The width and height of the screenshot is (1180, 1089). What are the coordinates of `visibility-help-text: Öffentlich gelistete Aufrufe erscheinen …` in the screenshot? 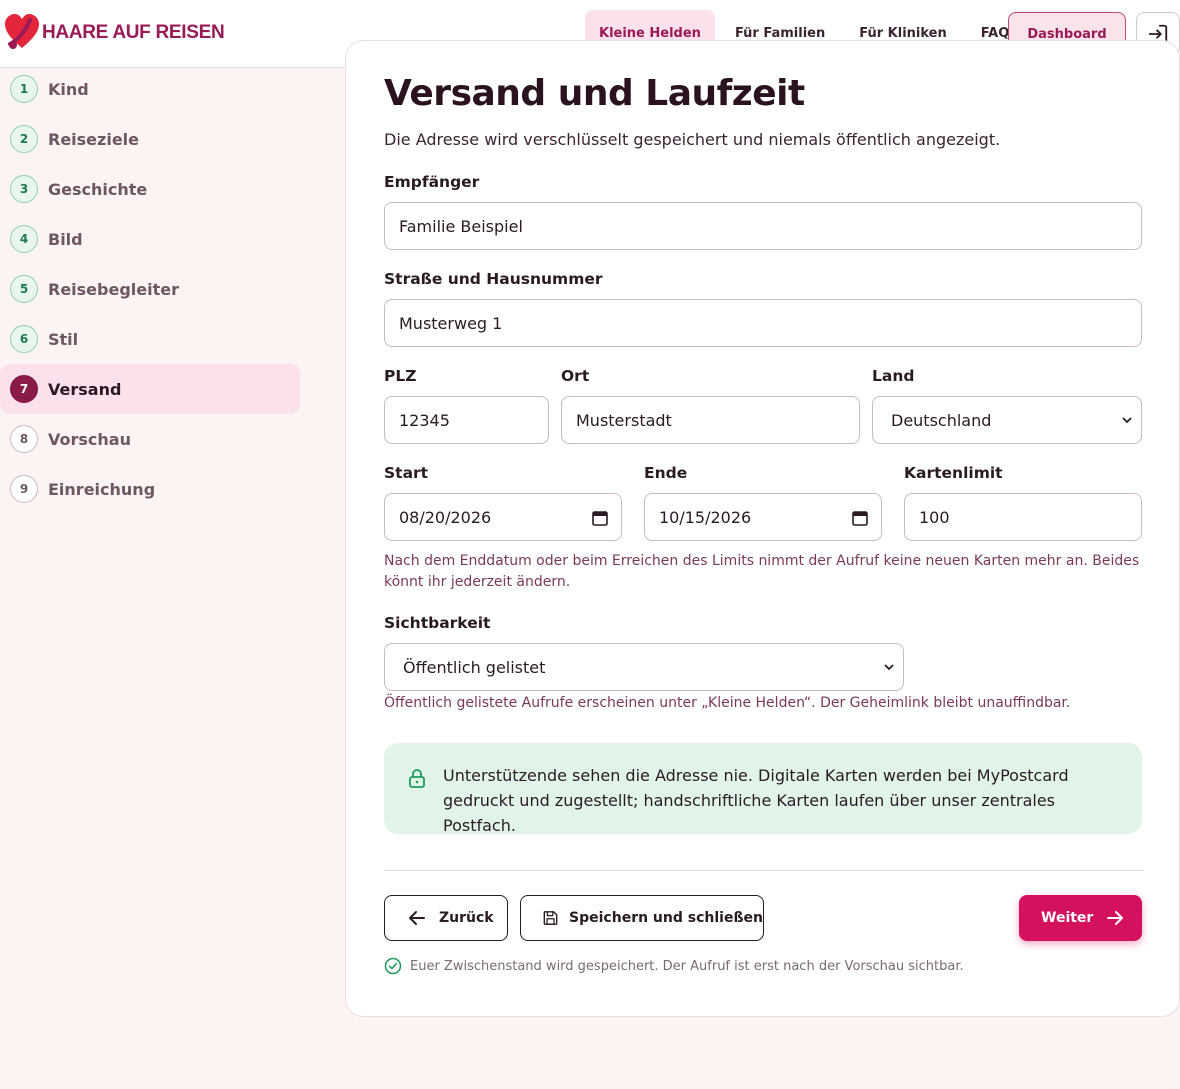 It's located at (727, 703).